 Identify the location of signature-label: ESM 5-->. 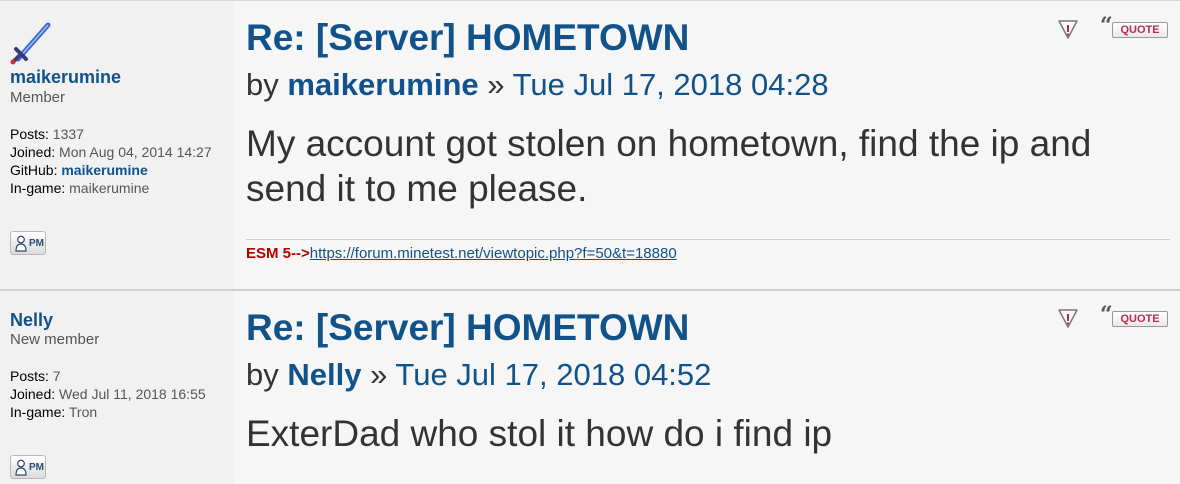
(278, 253).